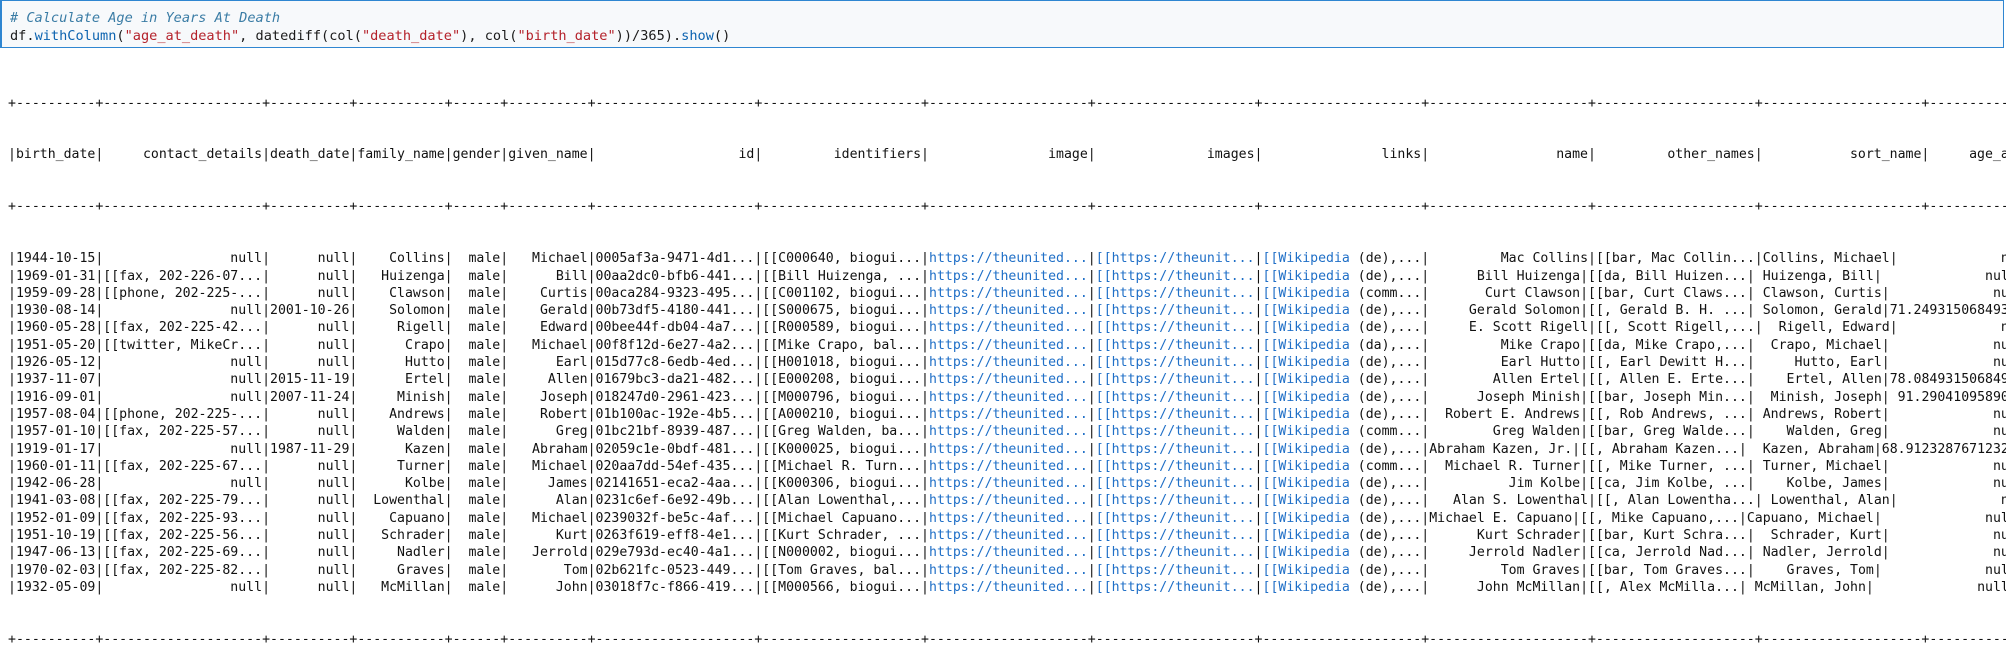 The width and height of the screenshot is (2006, 665). Describe the element at coordinates (145, 18) in the screenshot. I see `code-comment: # Calculate Age in Years At Death` at that location.